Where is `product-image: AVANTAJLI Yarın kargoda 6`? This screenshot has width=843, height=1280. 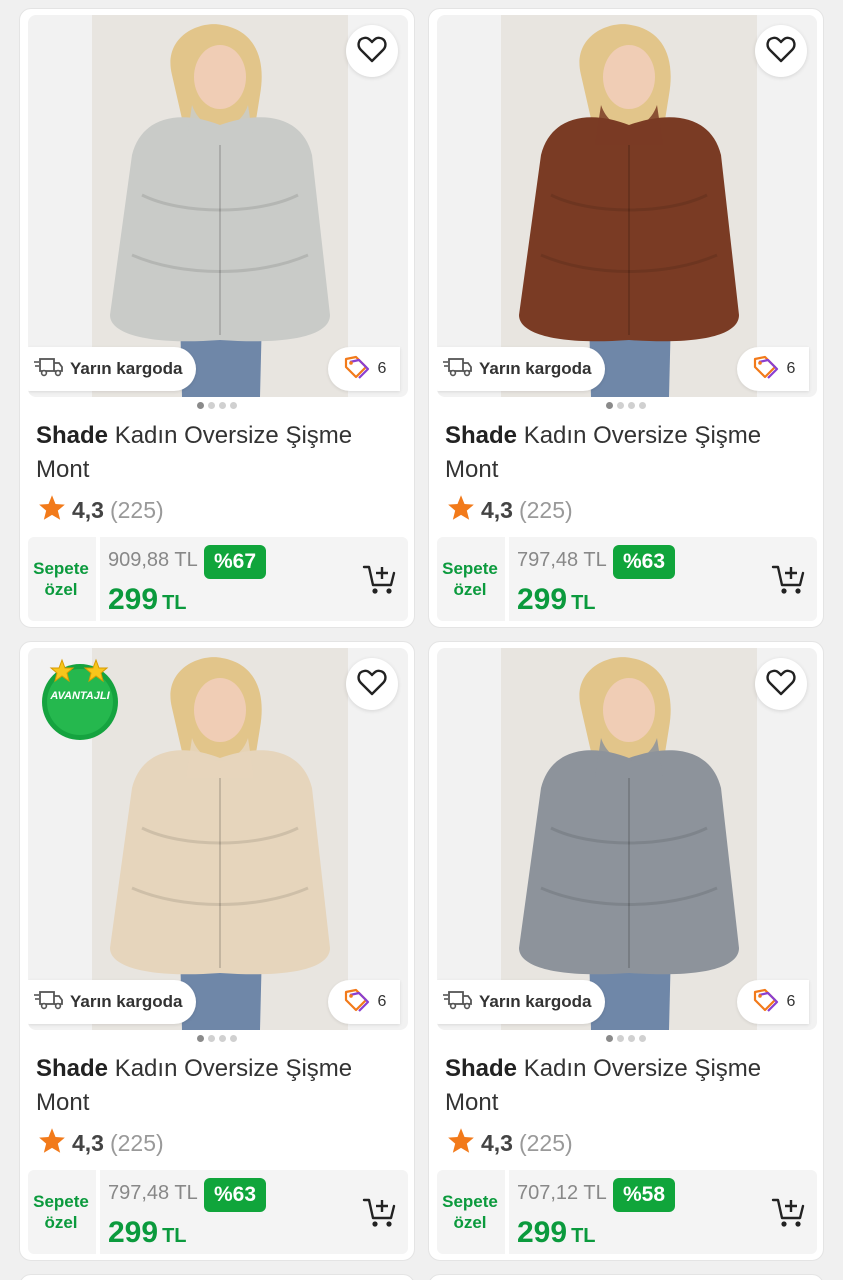
product-image: AVANTAJLI Yarın kargoda 6 is located at coordinates (218, 839).